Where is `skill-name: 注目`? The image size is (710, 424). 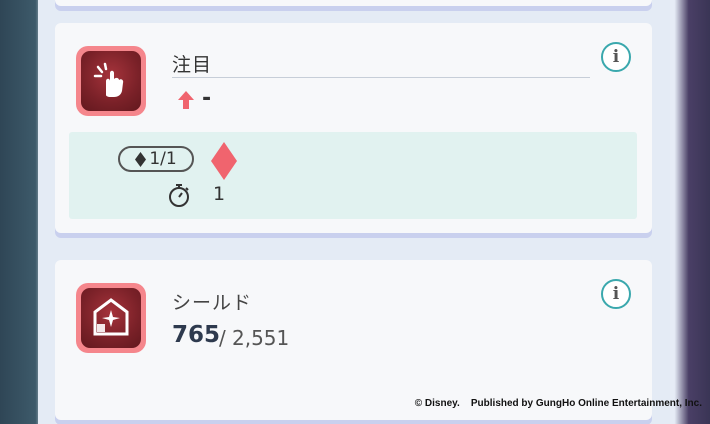 skill-name: 注目 is located at coordinates (192, 65).